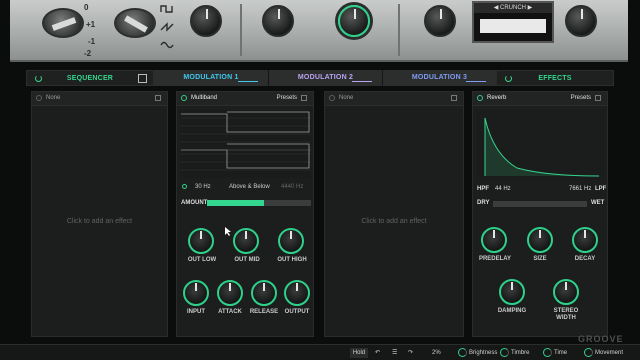 The image size is (640, 360). Describe the element at coordinates (494, 240) in the screenshot. I see `predelay-knob` at that location.